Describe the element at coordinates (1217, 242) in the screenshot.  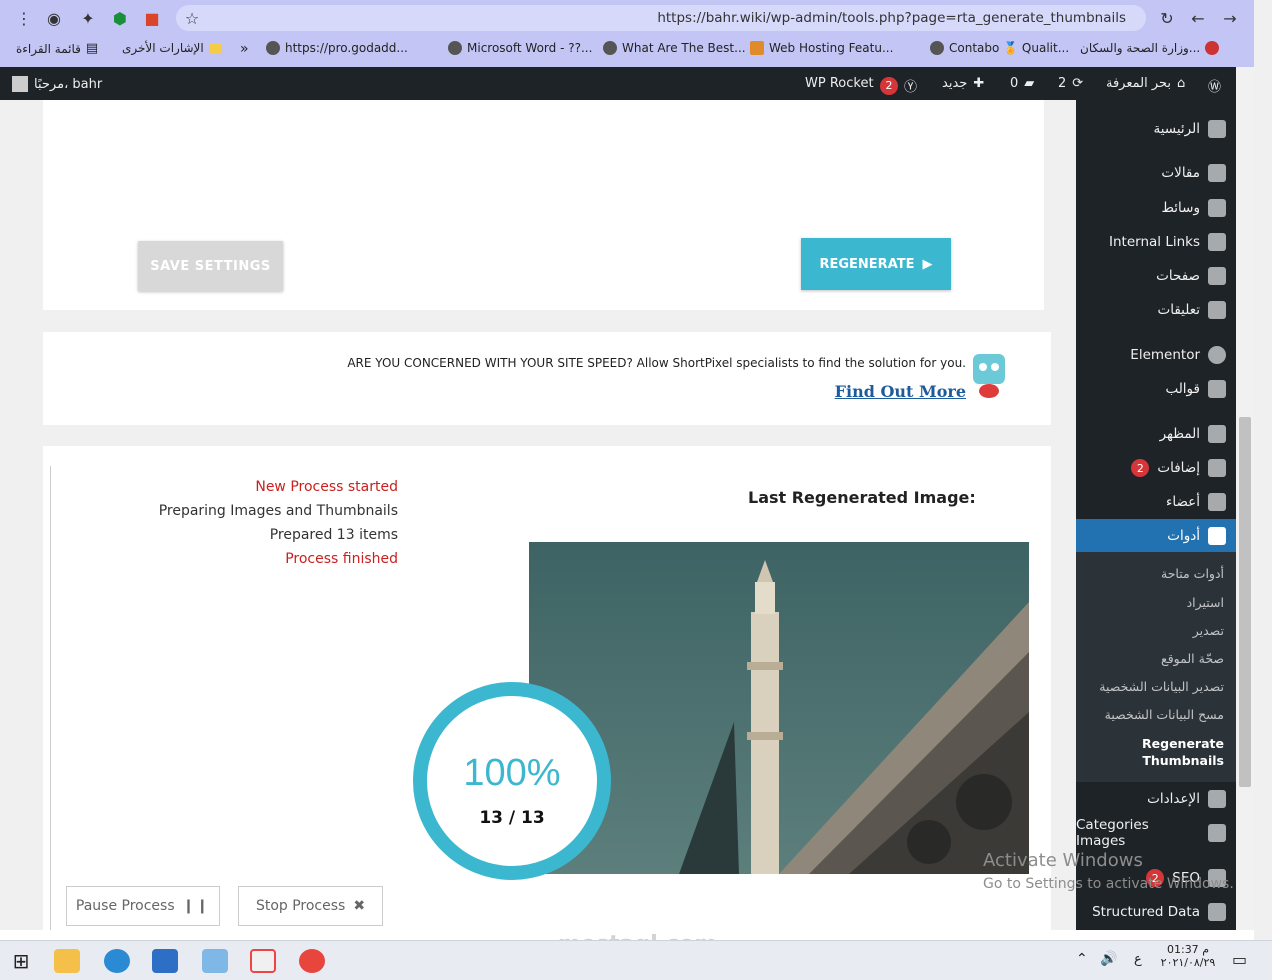
I see `link-icon` at that location.